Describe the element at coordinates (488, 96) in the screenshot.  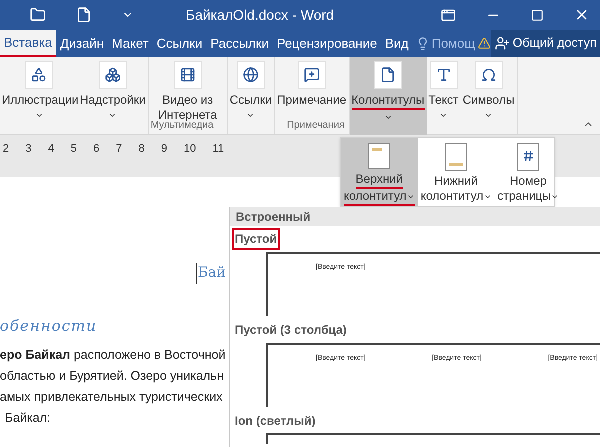
I see `ribbon-button: Символы` at that location.